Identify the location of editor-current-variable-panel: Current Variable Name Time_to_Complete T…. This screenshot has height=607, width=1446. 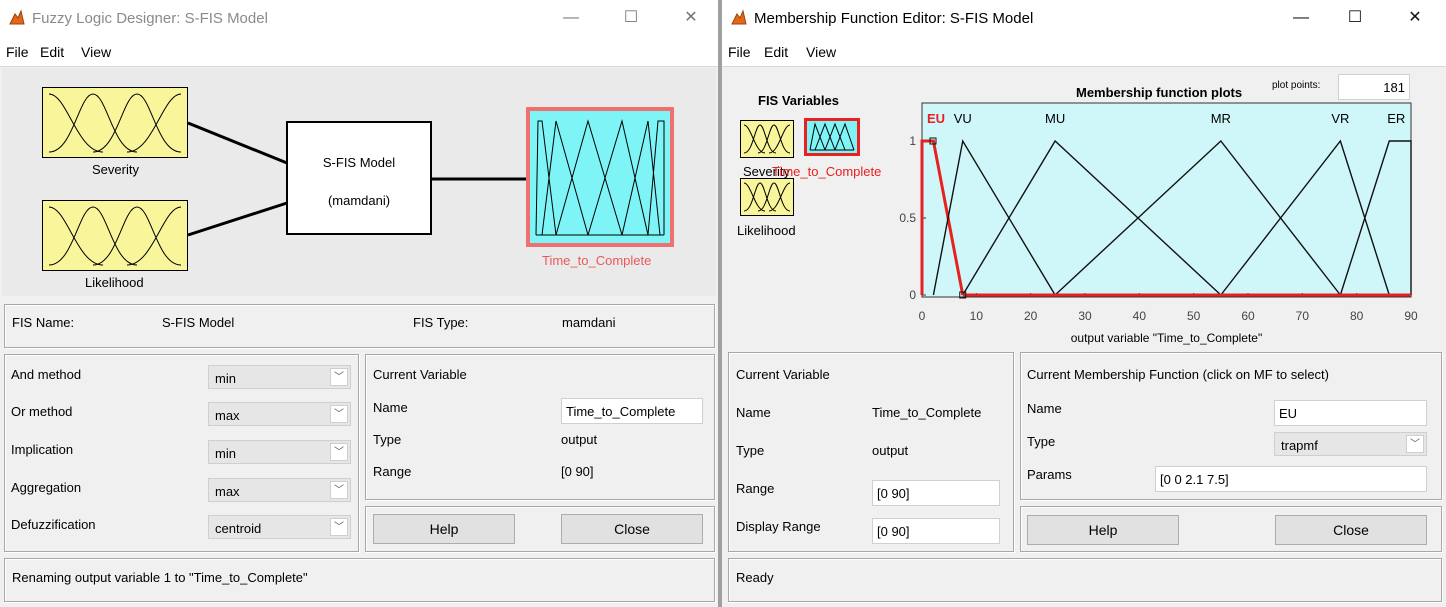
(871, 452).